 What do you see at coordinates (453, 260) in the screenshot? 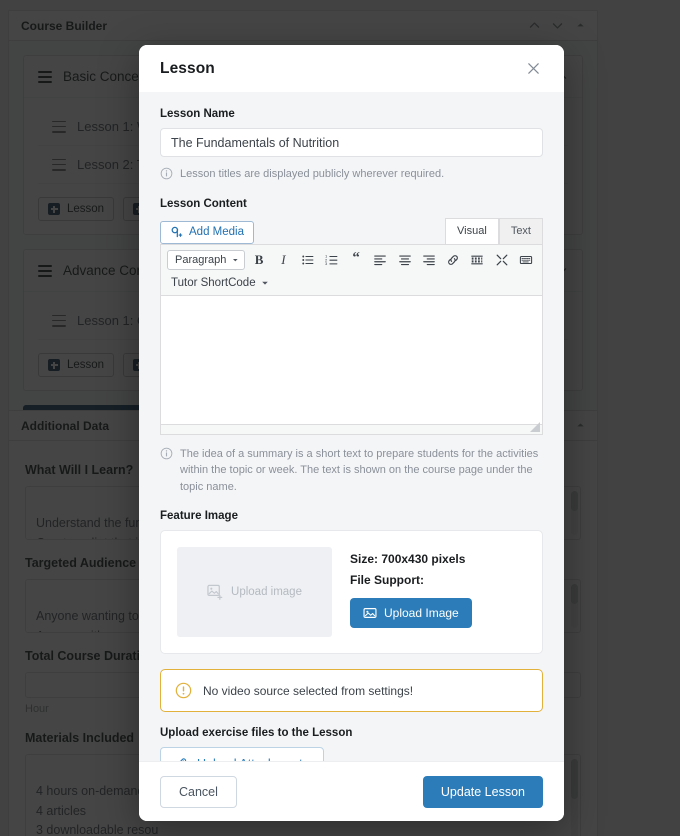
I see `link-icon` at bounding box center [453, 260].